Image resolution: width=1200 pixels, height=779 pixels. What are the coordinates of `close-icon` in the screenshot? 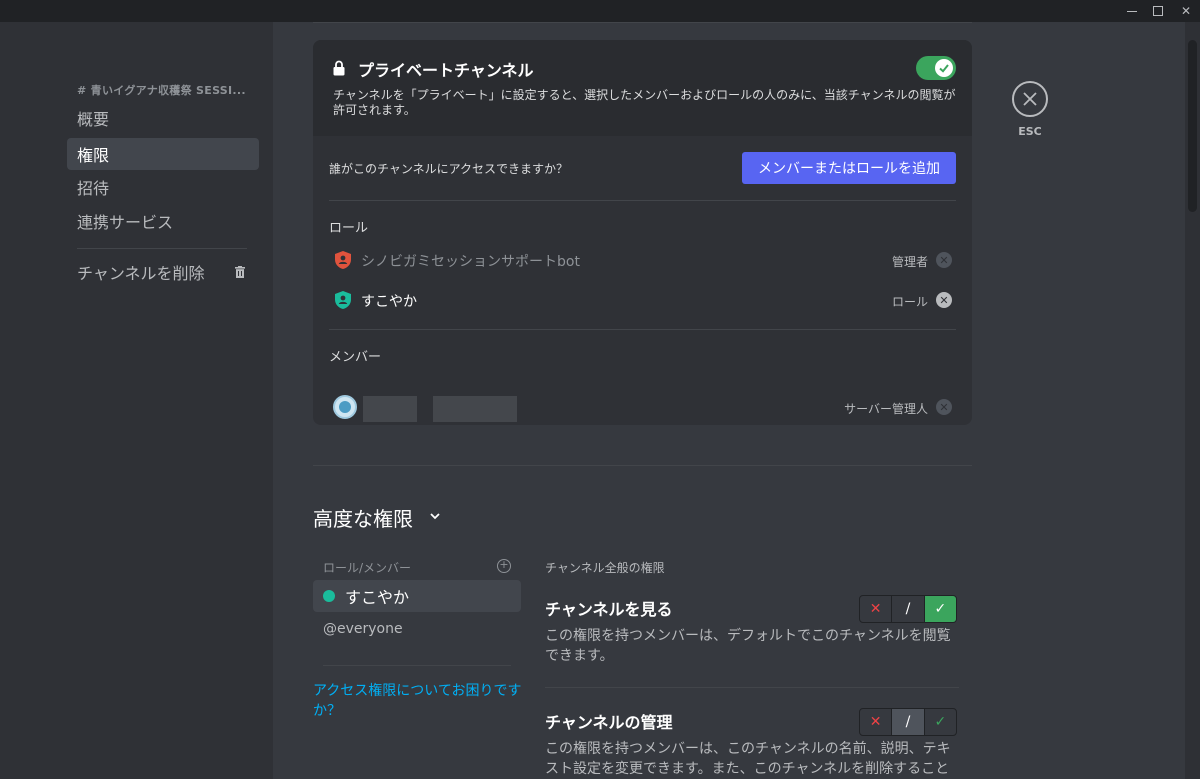 It's located at (1030, 99).